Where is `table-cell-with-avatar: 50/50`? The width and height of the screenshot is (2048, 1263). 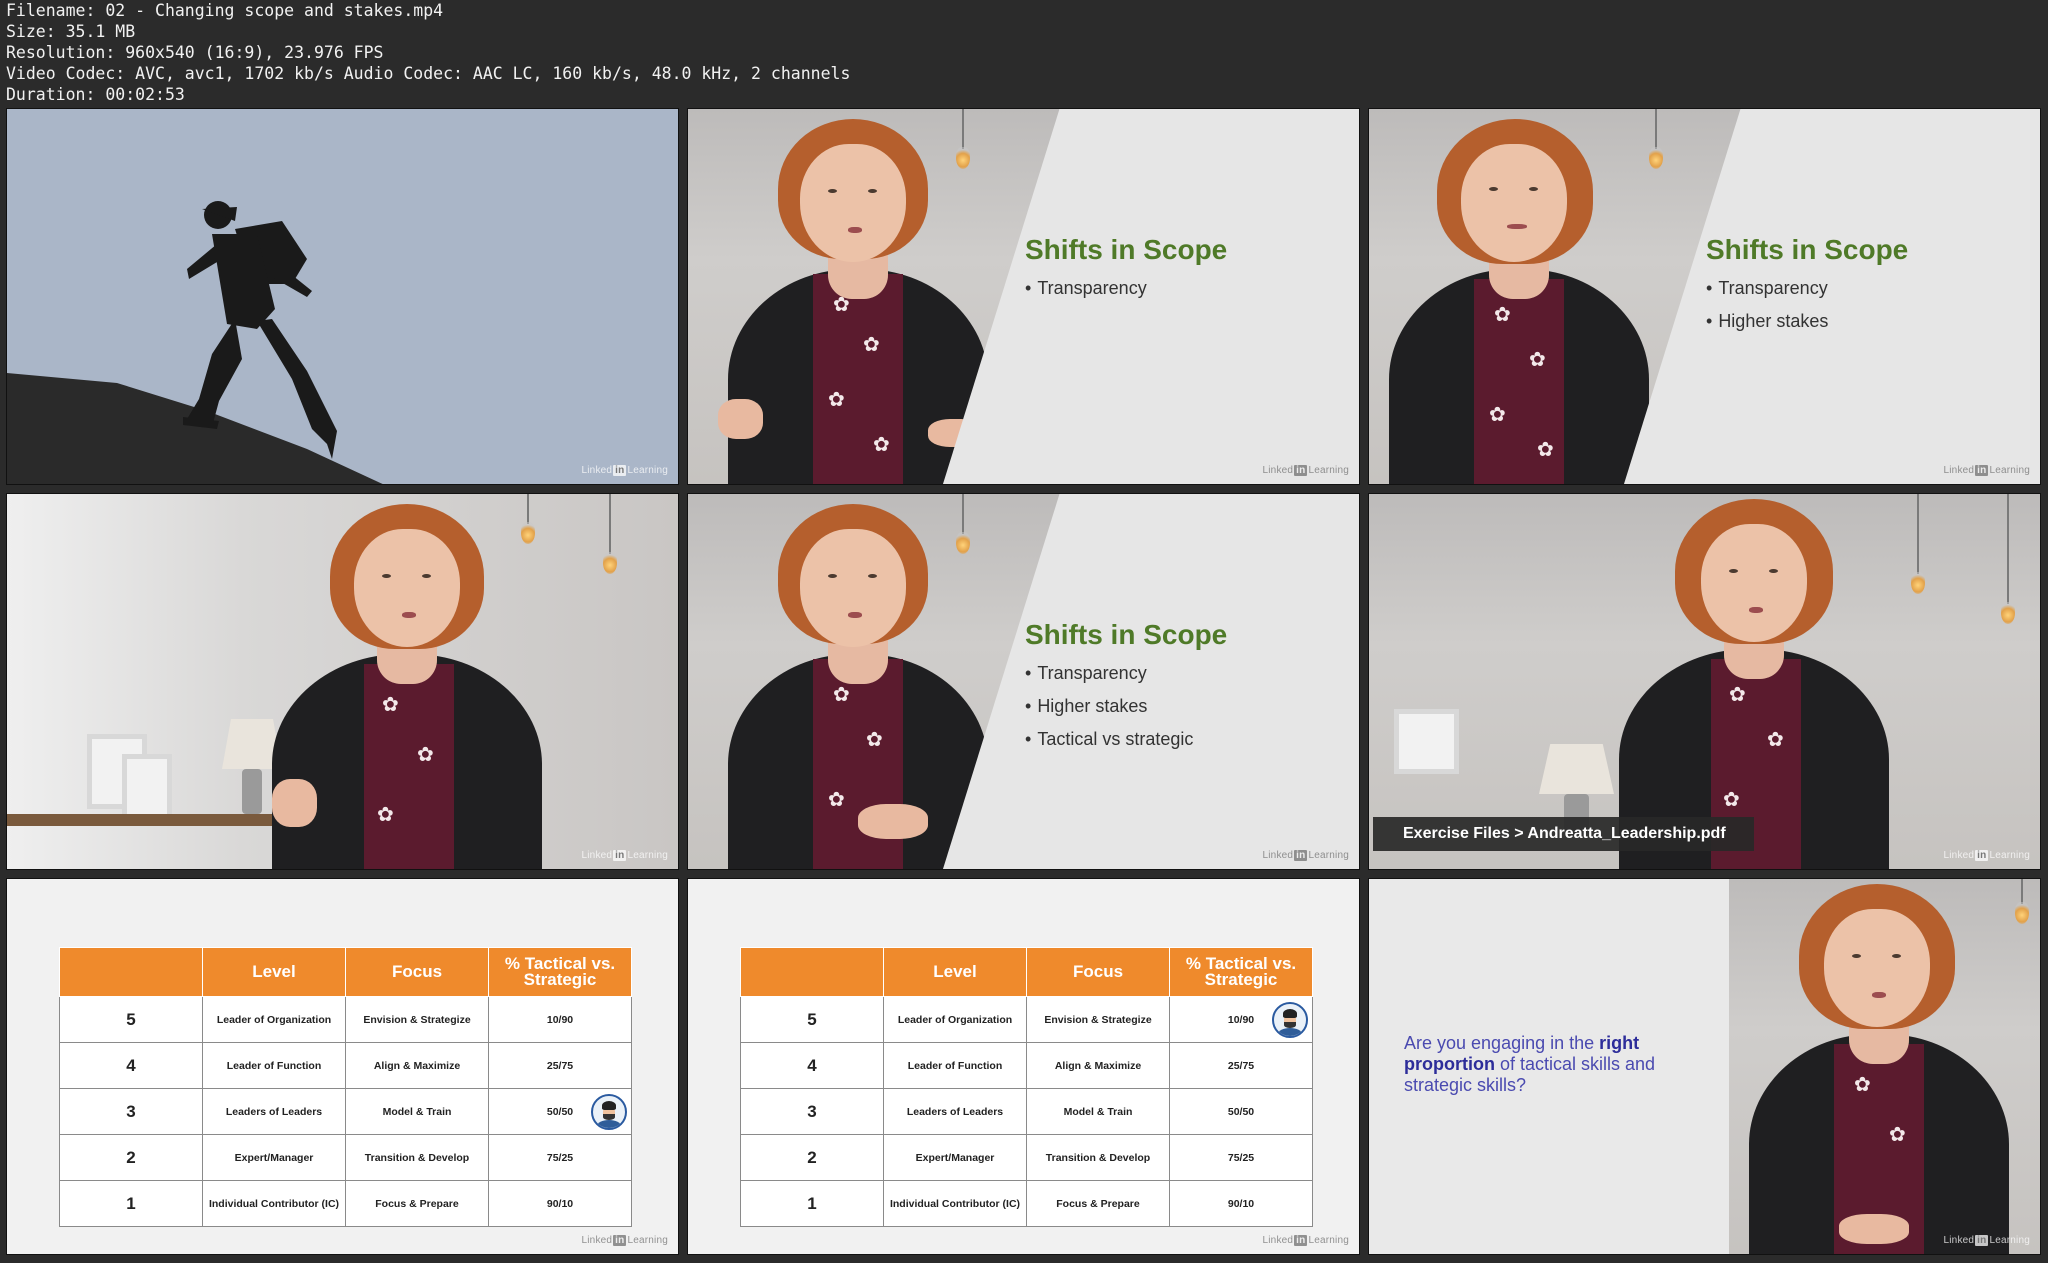
table-cell-with-avatar: 50/50 is located at coordinates (560, 1111).